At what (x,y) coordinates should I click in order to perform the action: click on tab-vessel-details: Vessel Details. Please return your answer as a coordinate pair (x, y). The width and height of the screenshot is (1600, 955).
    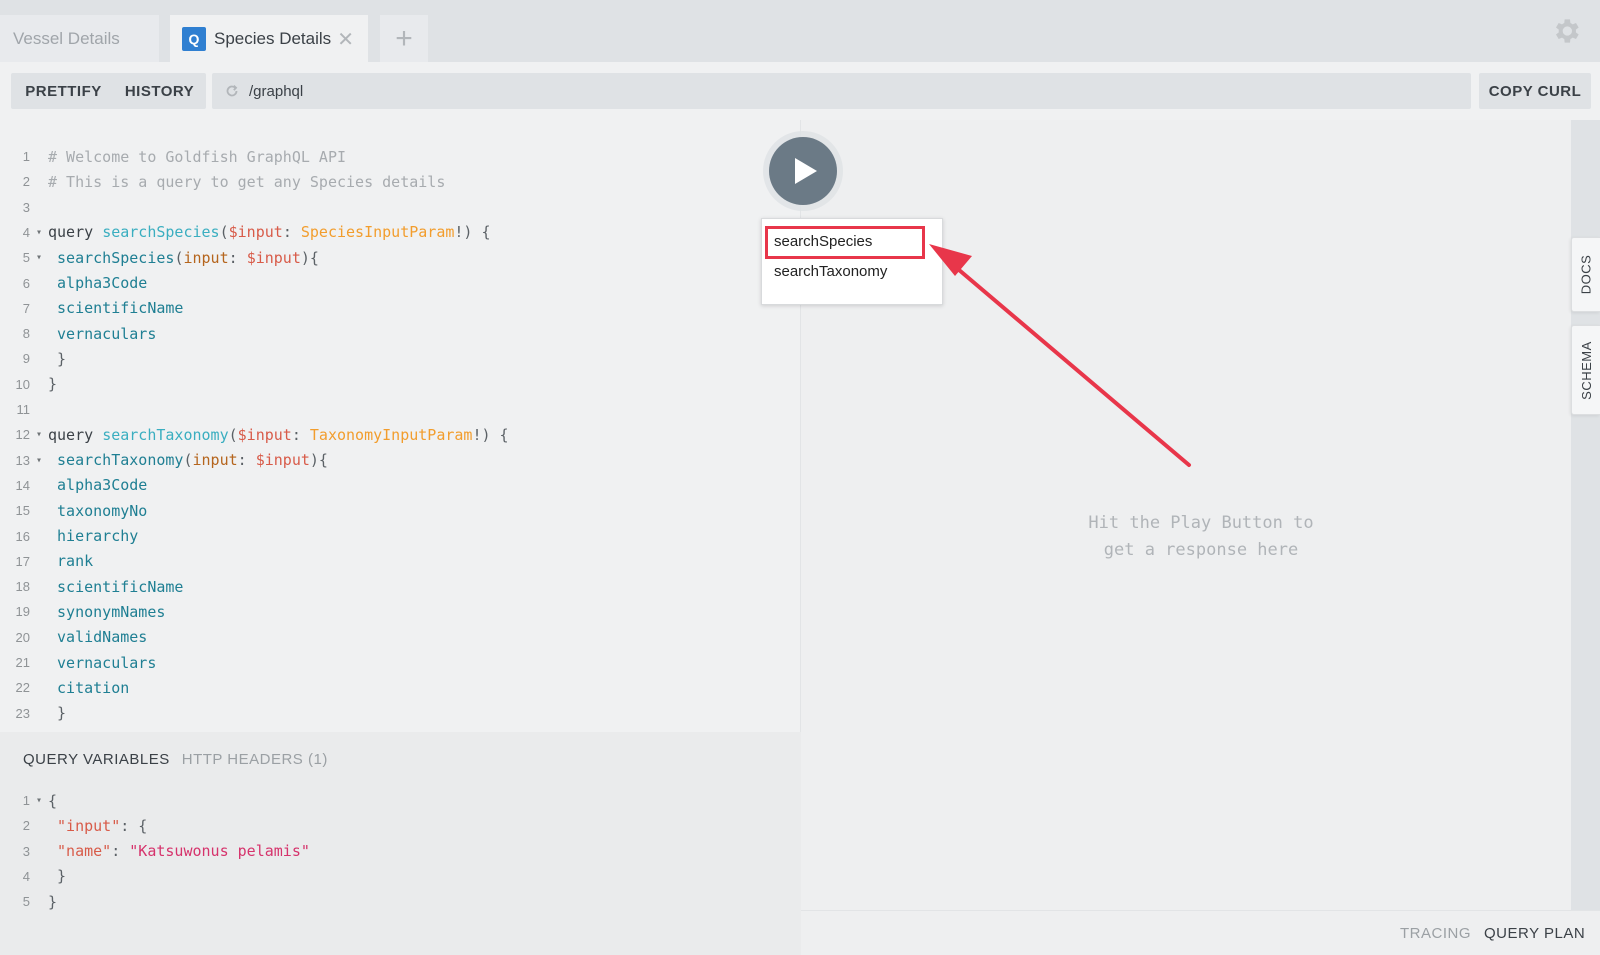
    Looking at the image, I should click on (79, 38).